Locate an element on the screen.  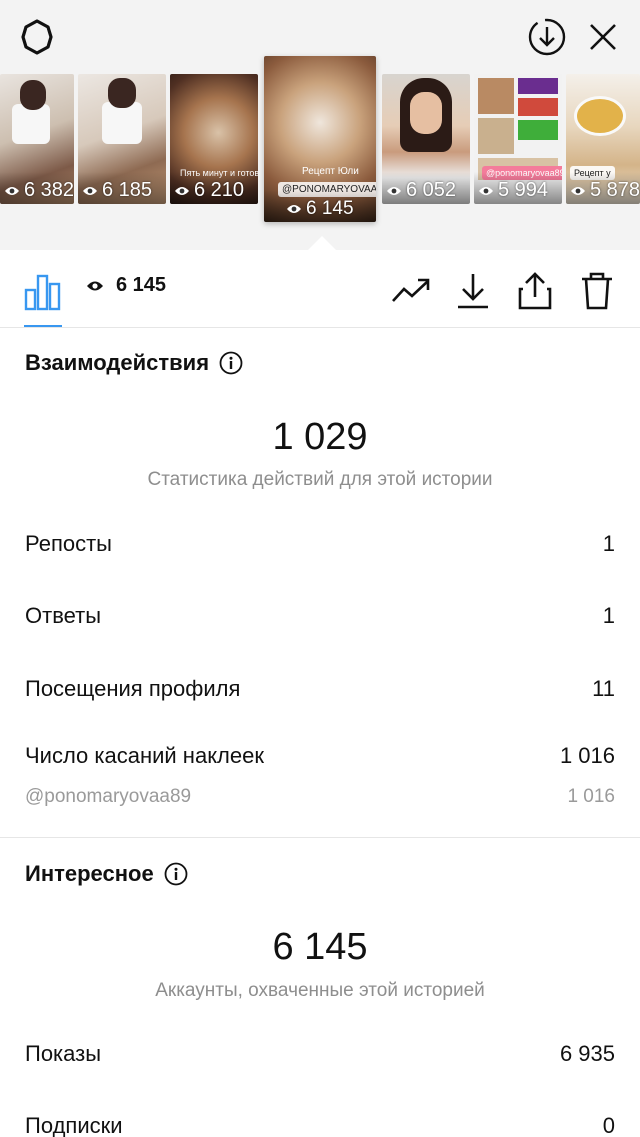
stat-value: 11 is located at coordinates (603, 688).